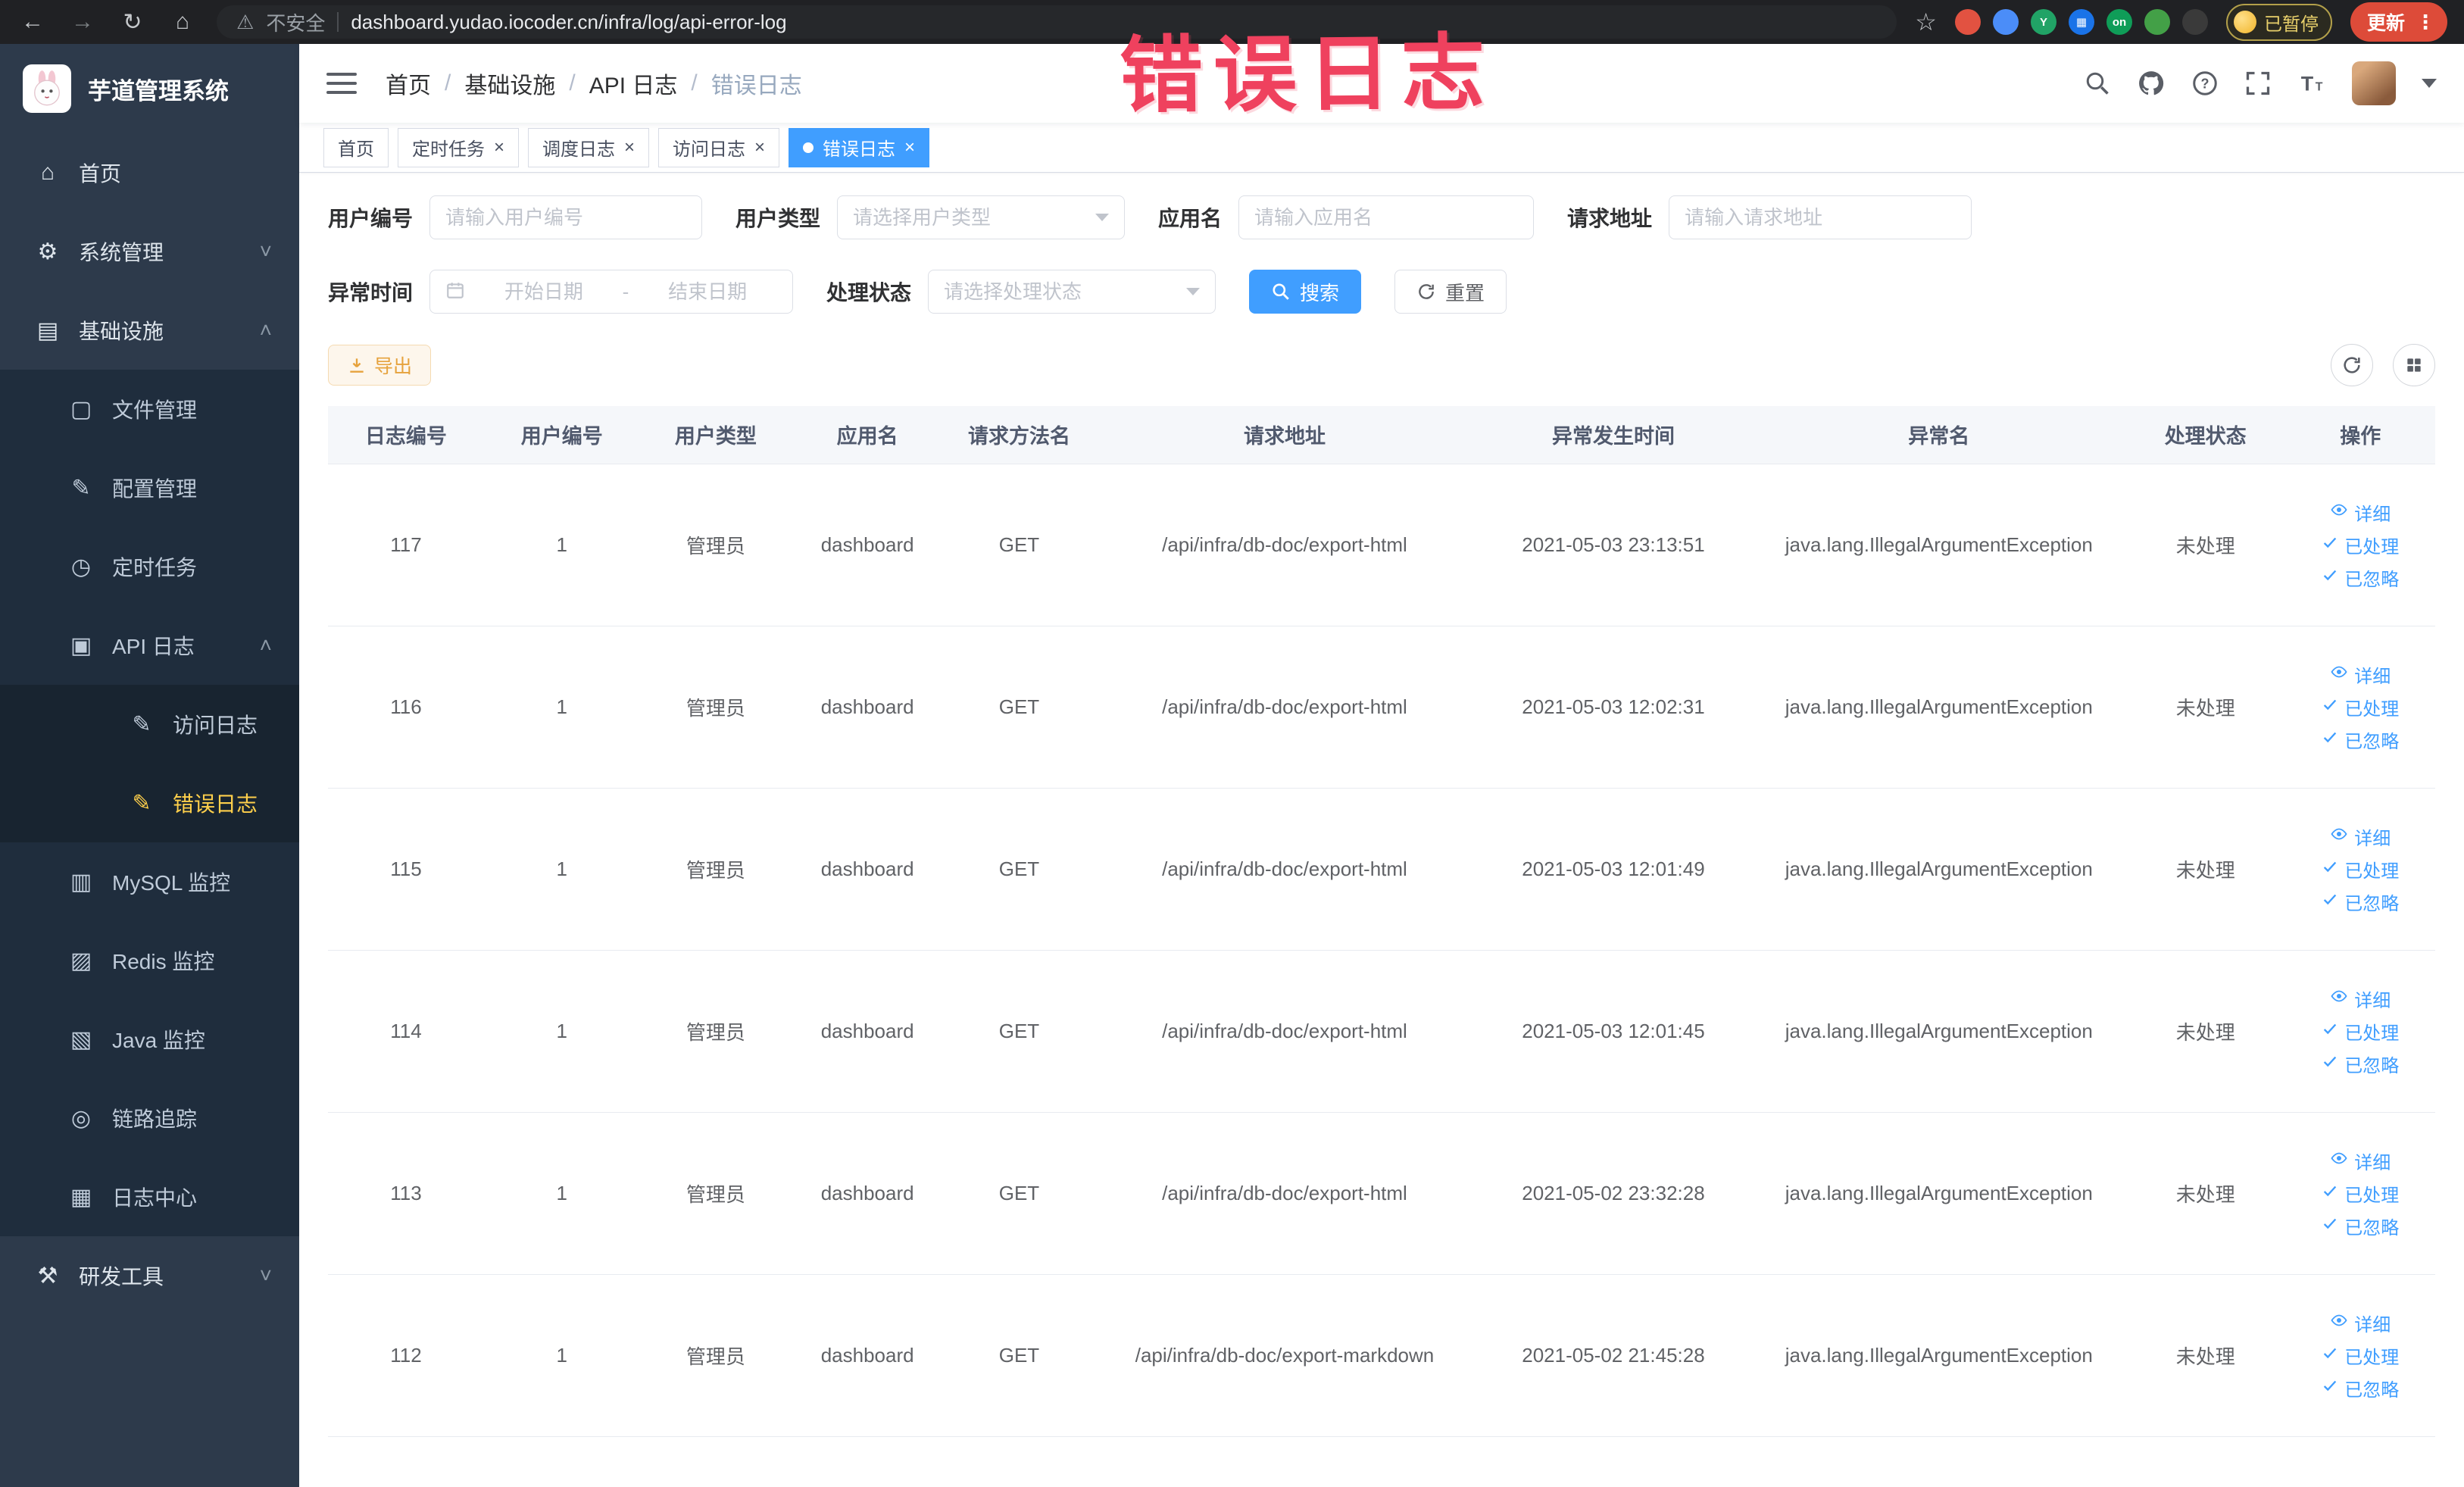  Describe the element at coordinates (155, 410) in the screenshot. I see `sidebar-item-label: 文件管理` at that location.